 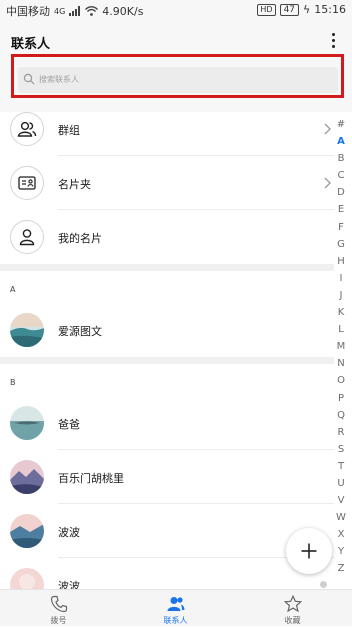 I want to click on bottom-navigation: 拨号 联系人 收藏, so click(x=176, y=607).